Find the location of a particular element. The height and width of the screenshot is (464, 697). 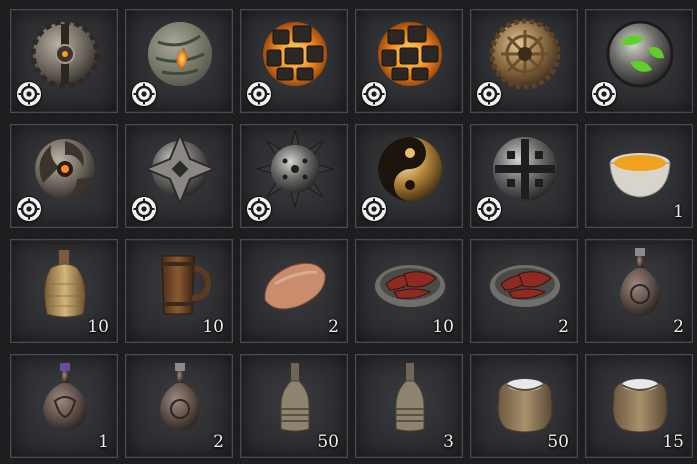

inventory-slot: 3 is located at coordinates (409, 406).